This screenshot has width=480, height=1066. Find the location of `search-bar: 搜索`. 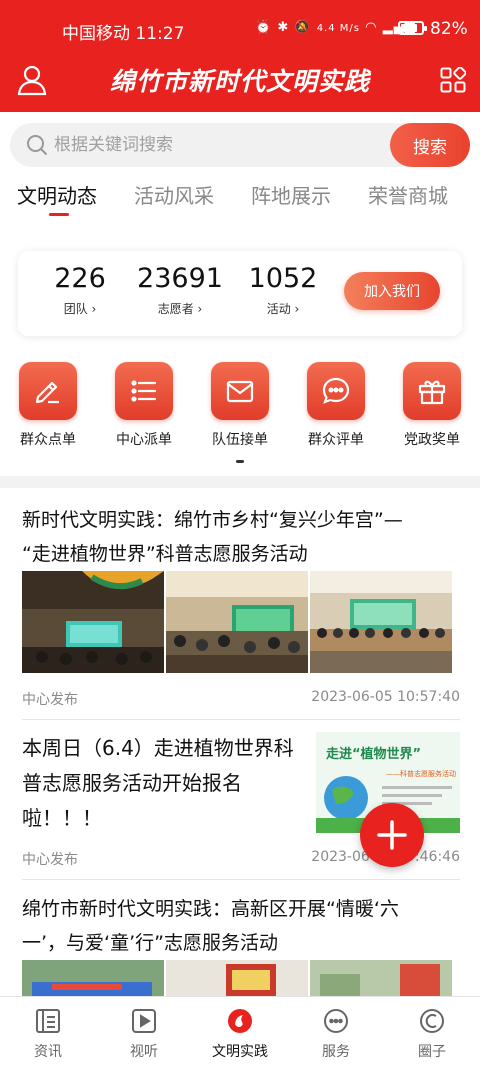

search-bar: 搜索 is located at coordinates (240, 145).